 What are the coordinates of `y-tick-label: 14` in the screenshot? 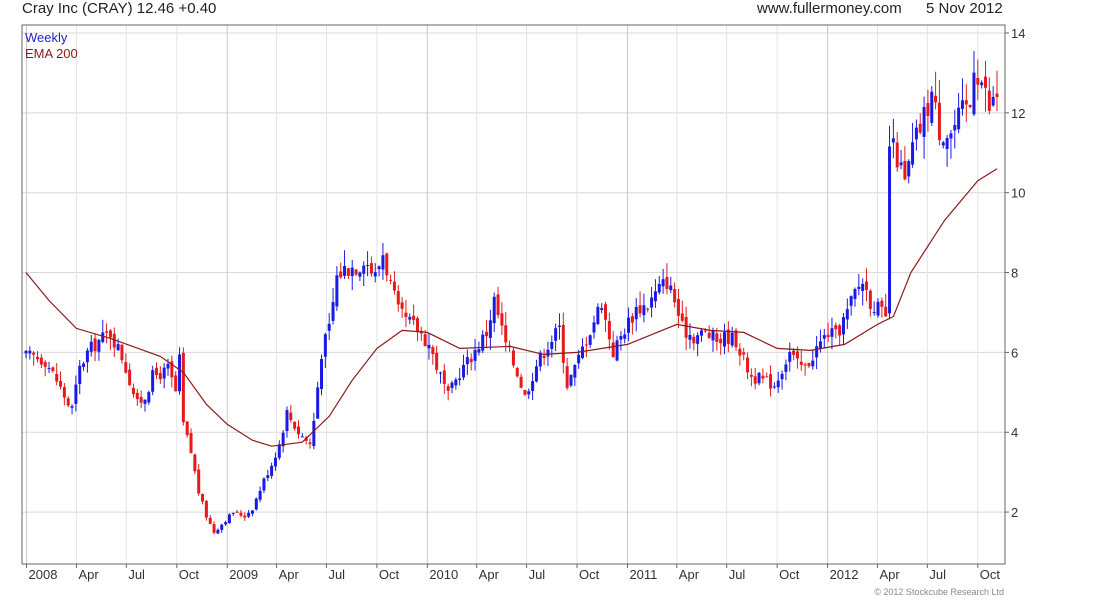 It's located at (1018, 33).